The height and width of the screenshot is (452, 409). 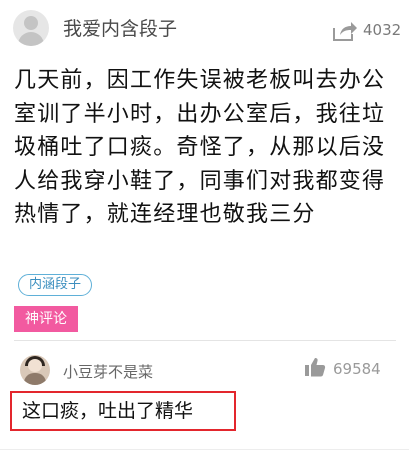 I want to click on share-count: 4032, so click(x=382, y=30).